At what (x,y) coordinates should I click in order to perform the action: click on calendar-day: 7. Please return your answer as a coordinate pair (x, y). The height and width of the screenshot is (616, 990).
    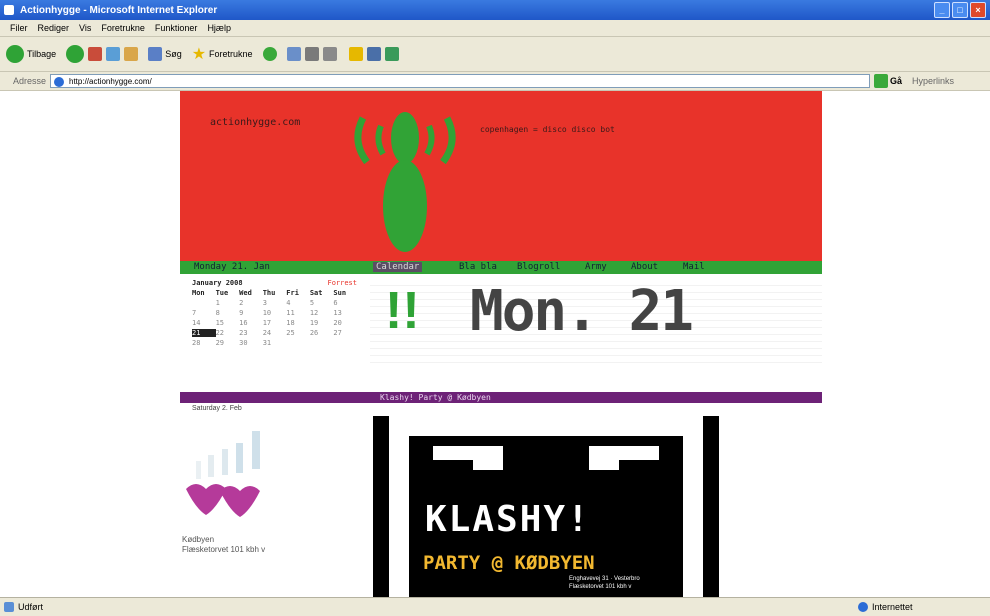
    Looking at the image, I should click on (204, 313).